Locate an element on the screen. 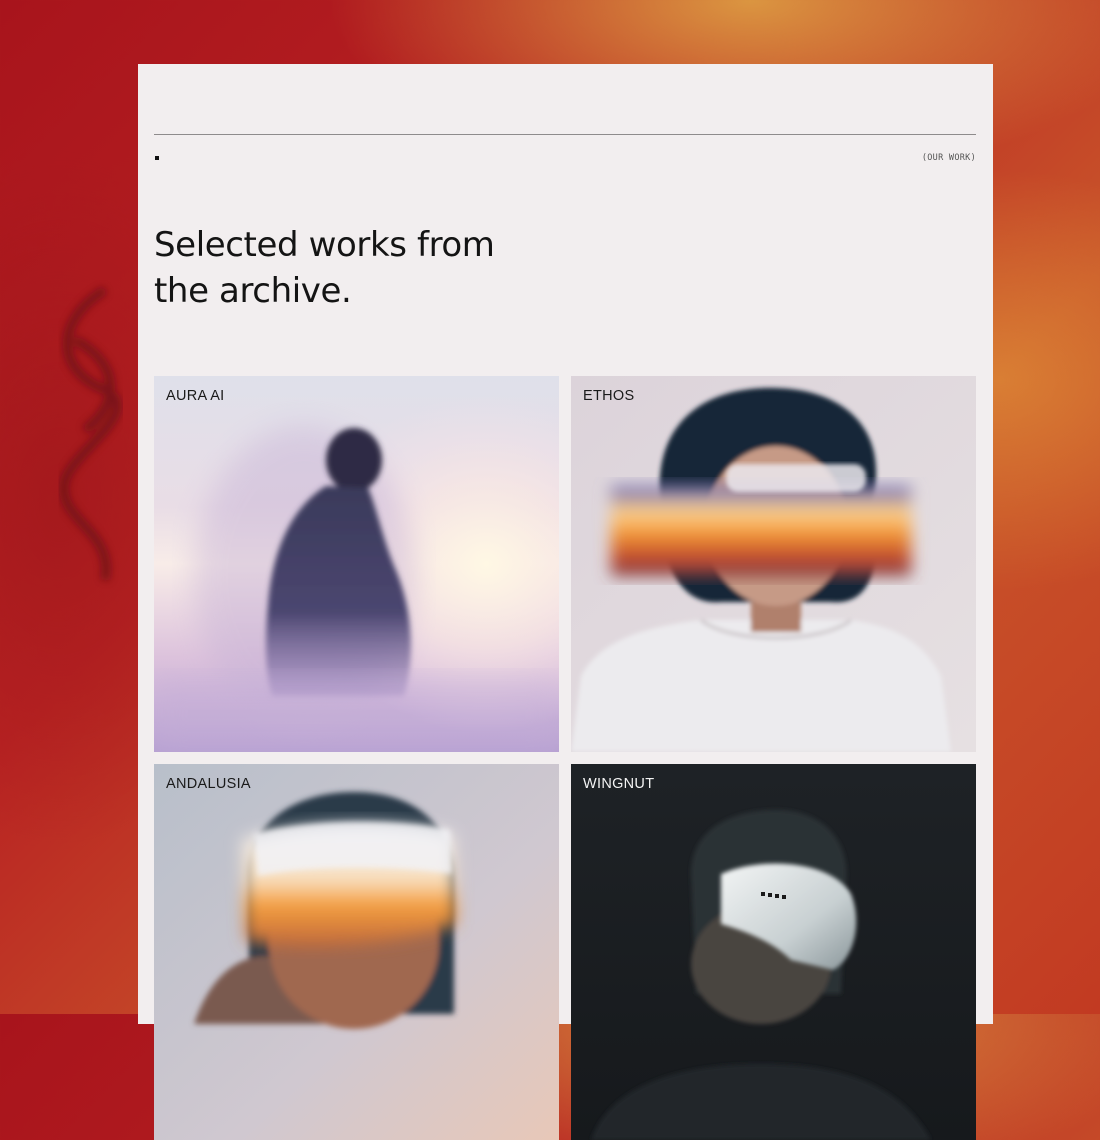 The image size is (1100, 1140). person-with-light-visor-image is located at coordinates (773, 564).